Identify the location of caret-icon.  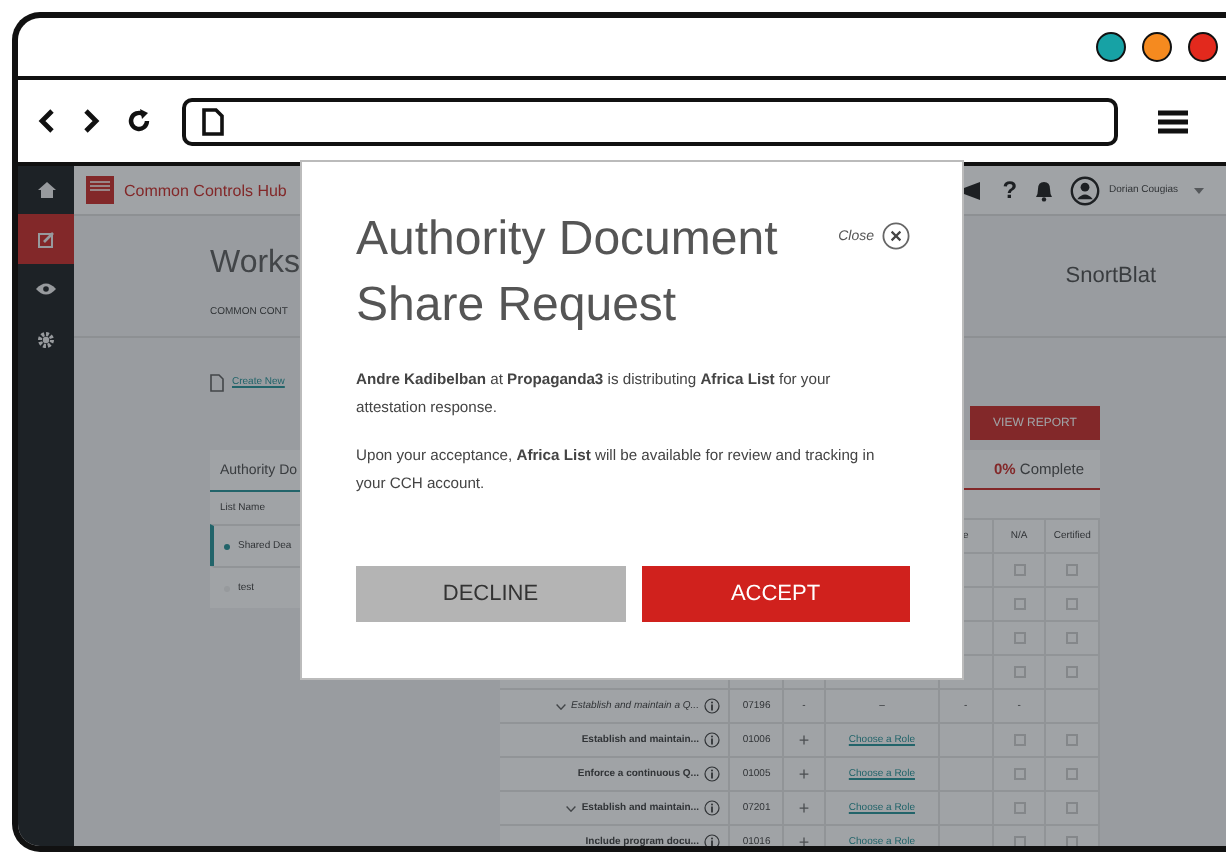
(1199, 190).